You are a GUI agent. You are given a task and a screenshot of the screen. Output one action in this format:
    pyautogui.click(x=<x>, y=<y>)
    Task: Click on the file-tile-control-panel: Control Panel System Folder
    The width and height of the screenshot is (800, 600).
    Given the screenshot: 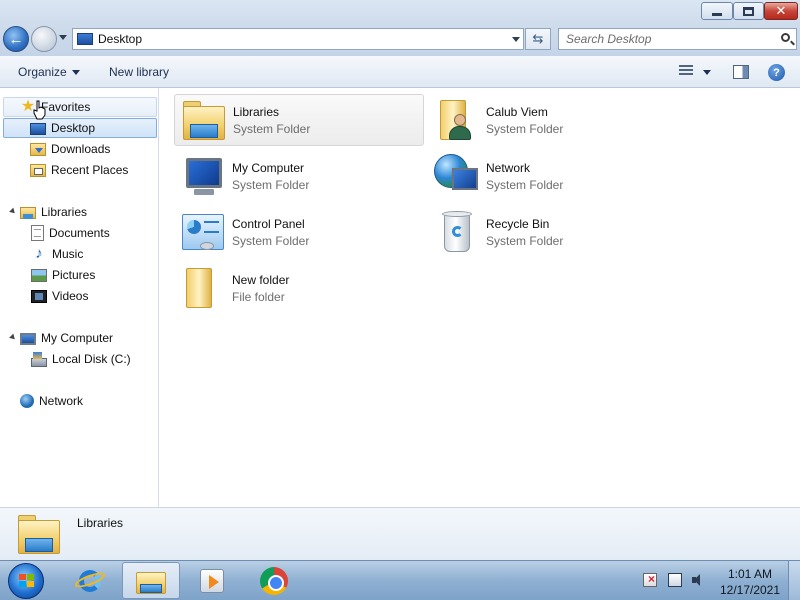 What is the action you would take?
    pyautogui.click(x=299, y=232)
    